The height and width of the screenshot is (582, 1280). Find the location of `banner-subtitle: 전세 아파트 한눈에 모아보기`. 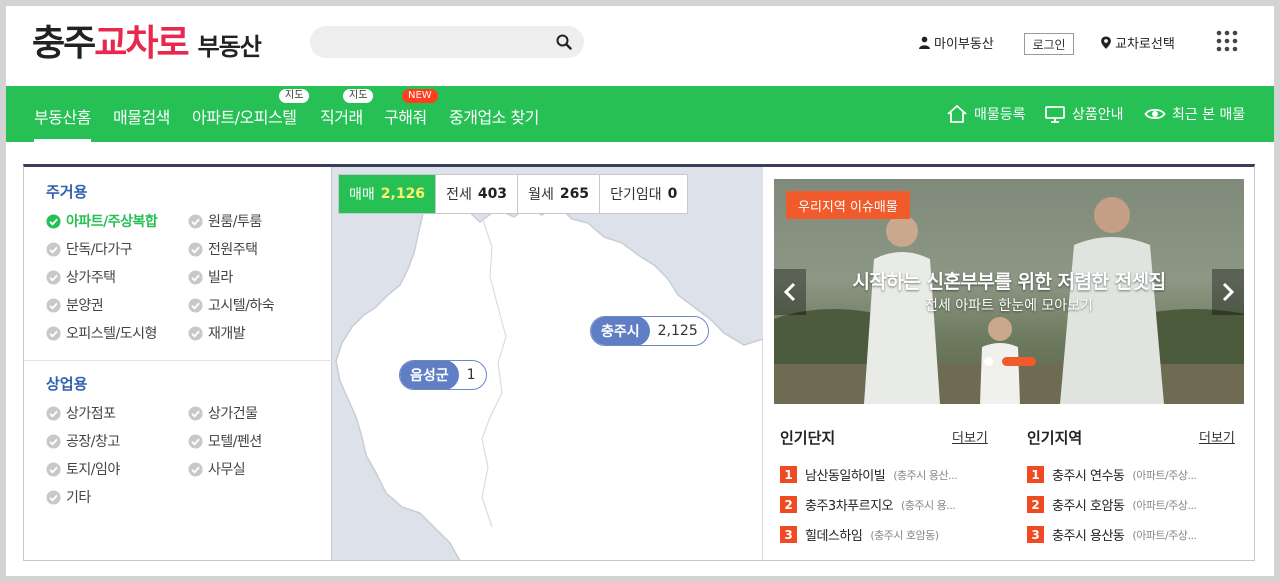

banner-subtitle: 전세 아파트 한눈에 모아보기 is located at coordinates (1009, 306).